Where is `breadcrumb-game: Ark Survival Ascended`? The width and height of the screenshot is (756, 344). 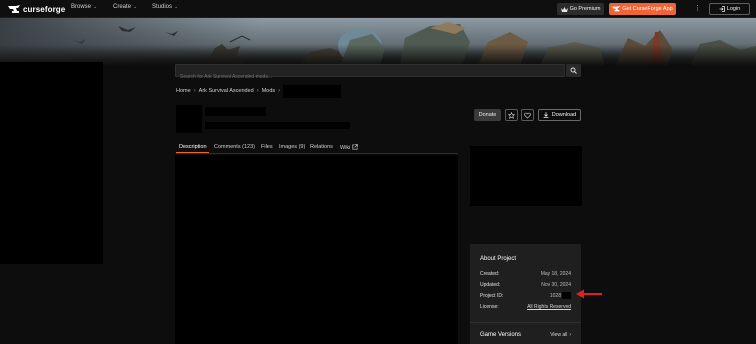
breadcrumb-game: Ark Survival Ascended is located at coordinates (226, 91).